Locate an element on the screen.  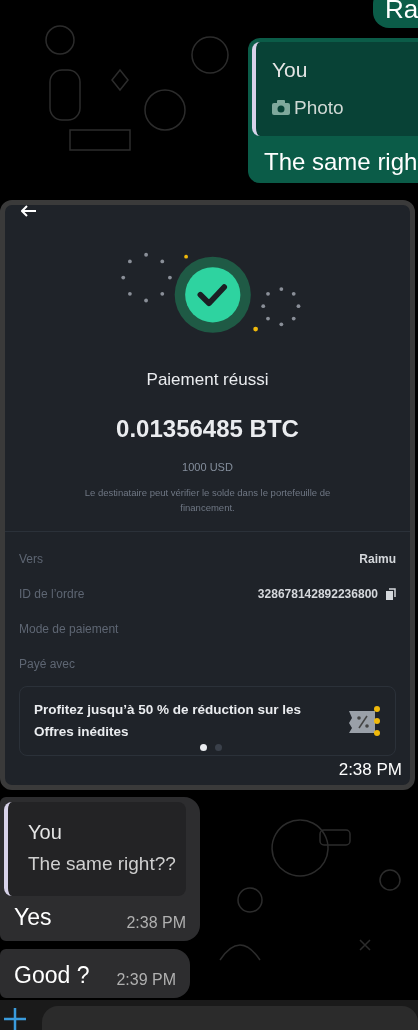
back-arrow-icon is located at coordinates (29, 211).